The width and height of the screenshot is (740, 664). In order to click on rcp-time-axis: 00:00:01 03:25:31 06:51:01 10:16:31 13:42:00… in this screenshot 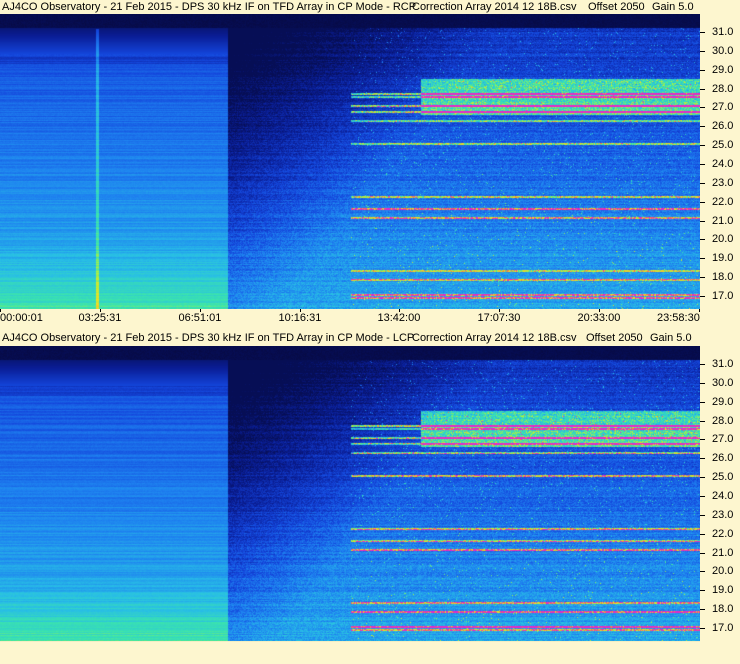, I will do `click(350, 317)`.